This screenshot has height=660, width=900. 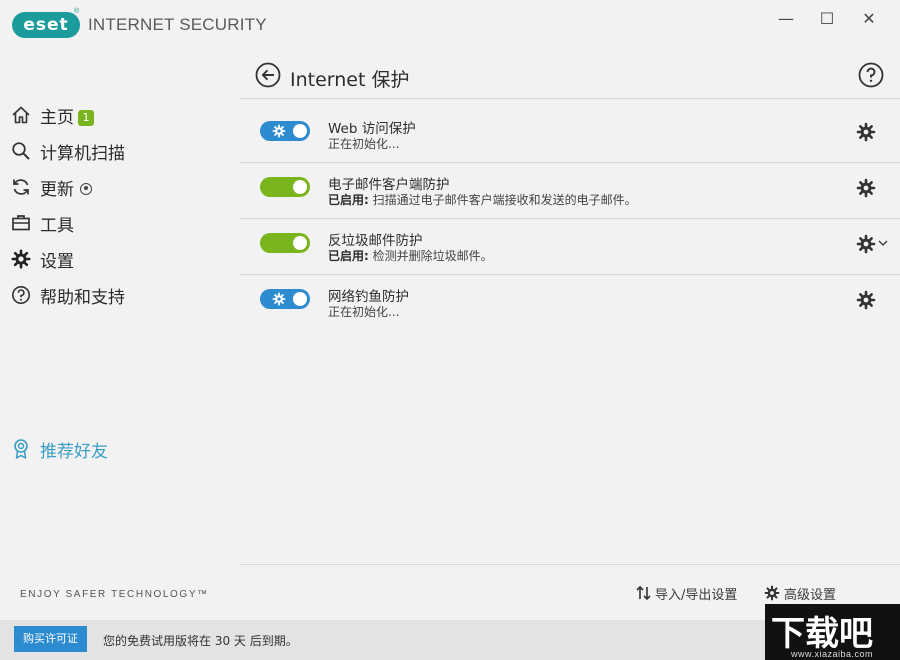 What do you see at coordinates (570, 98) in the screenshot?
I see `header-divider` at bounding box center [570, 98].